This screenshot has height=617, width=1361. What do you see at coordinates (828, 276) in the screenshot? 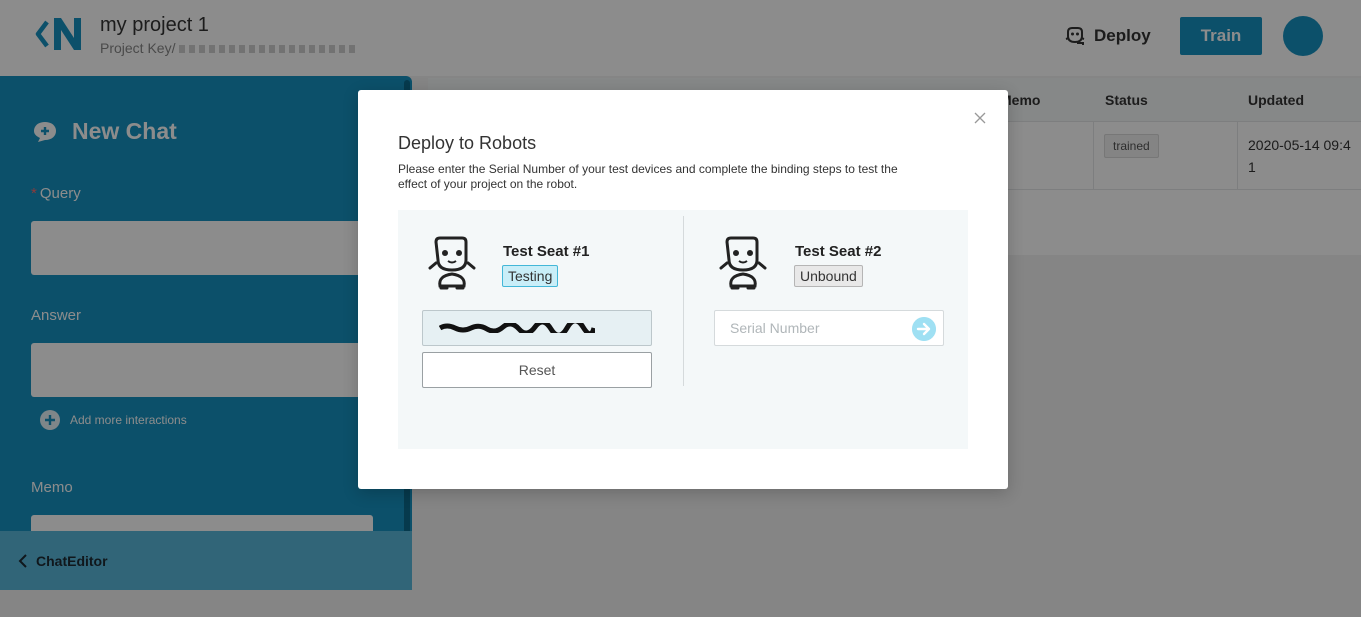
I see `seat-2-status-badge: Unbound` at bounding box center [828, 276].